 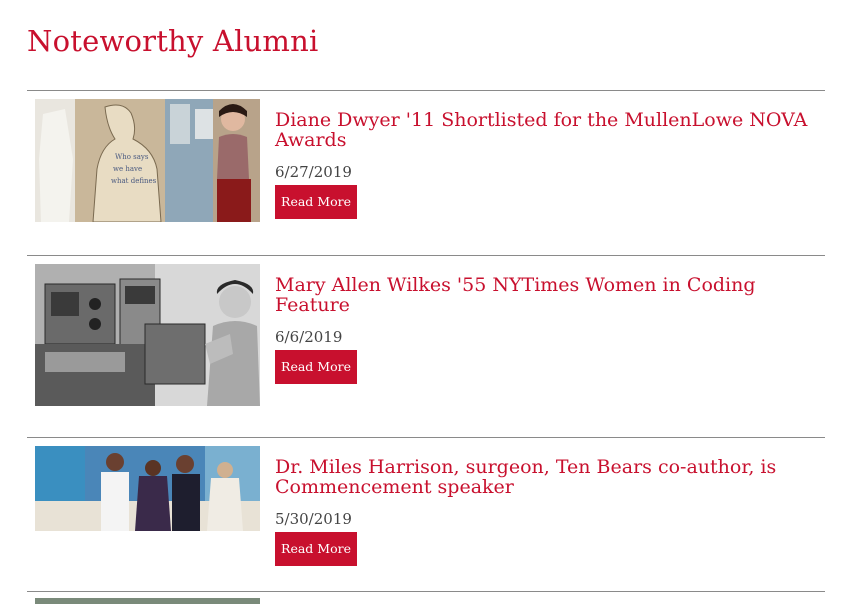 I want to click on article-date: 6/27/2019, so click(x=313, y=172).